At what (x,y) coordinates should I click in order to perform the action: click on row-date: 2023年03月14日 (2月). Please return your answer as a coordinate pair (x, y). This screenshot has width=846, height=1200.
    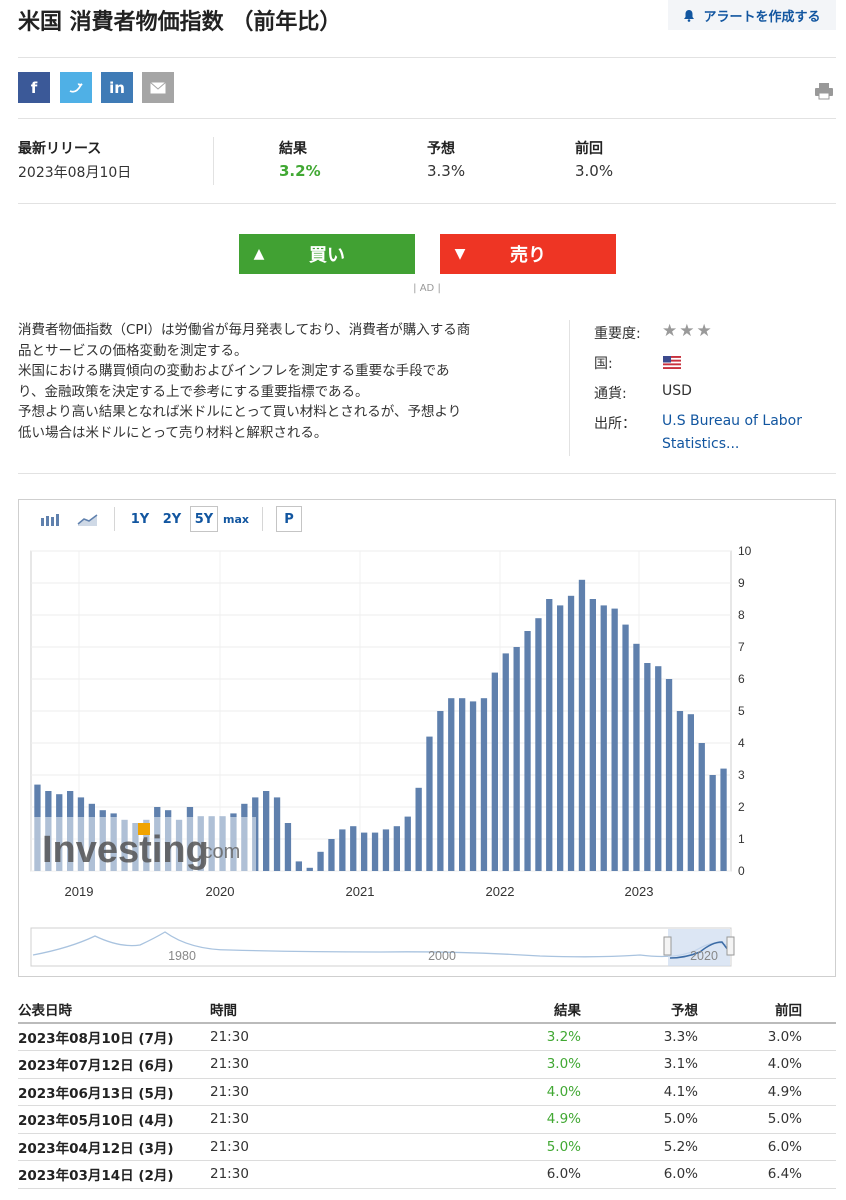
    Looking at the image, I should click on (114, 1174).